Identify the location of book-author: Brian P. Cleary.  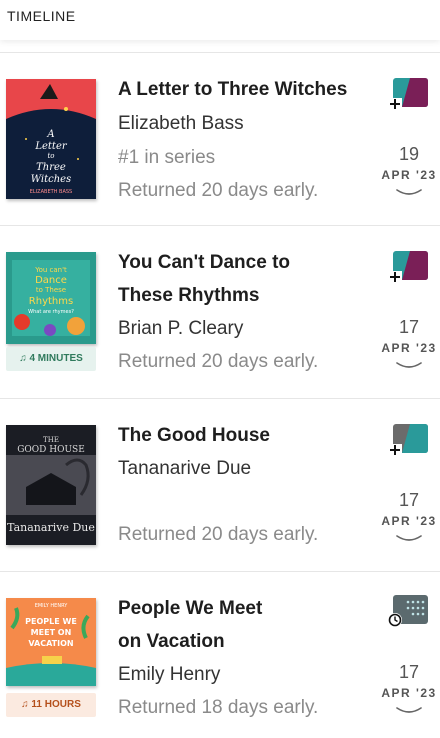
(180, 328).